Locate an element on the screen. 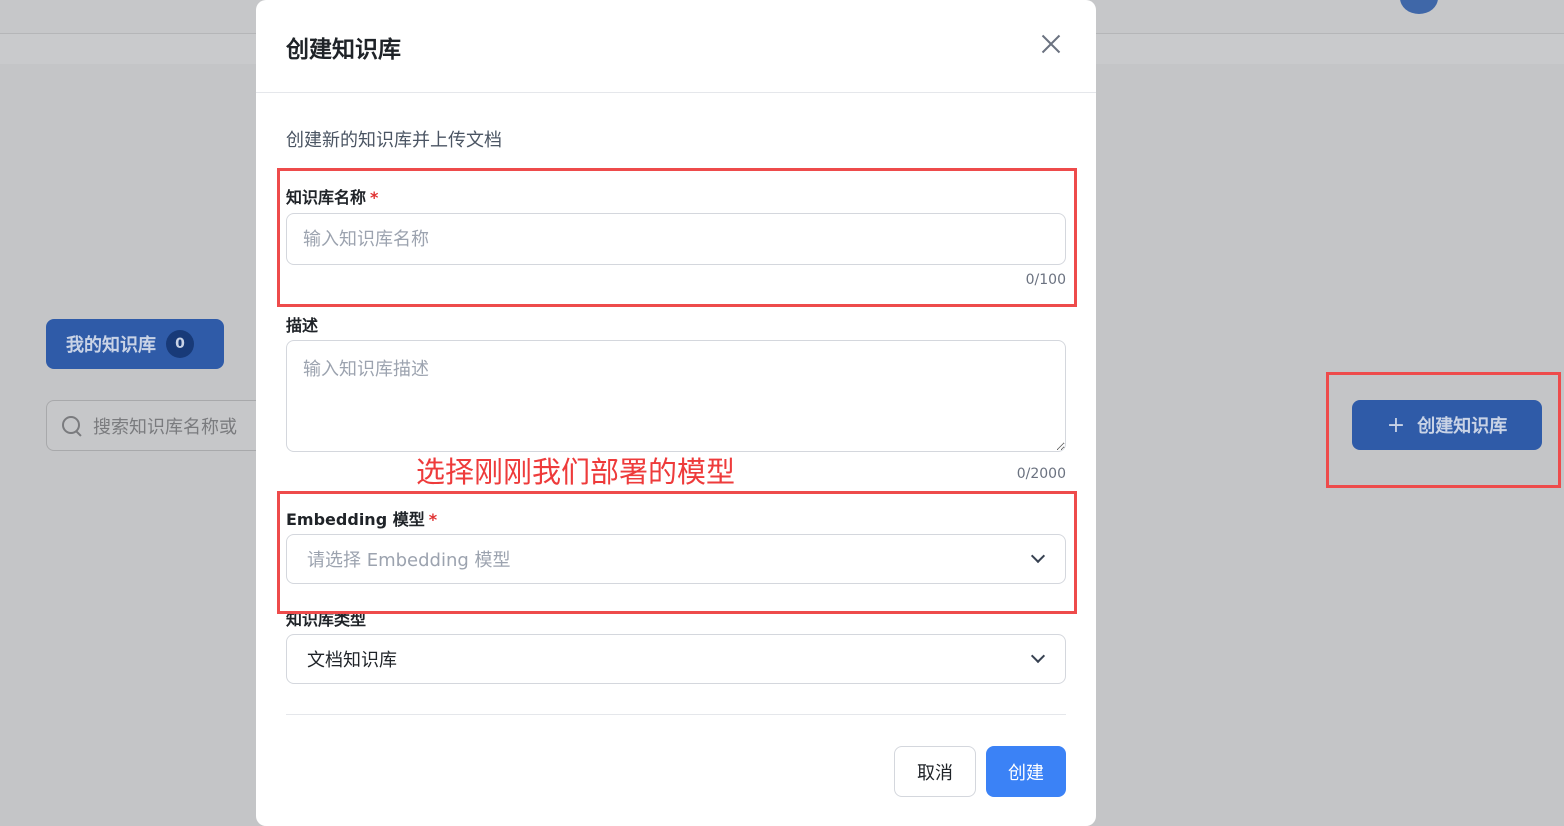  dialog-header: 创建知识库 is located at coordinates (676, 46).